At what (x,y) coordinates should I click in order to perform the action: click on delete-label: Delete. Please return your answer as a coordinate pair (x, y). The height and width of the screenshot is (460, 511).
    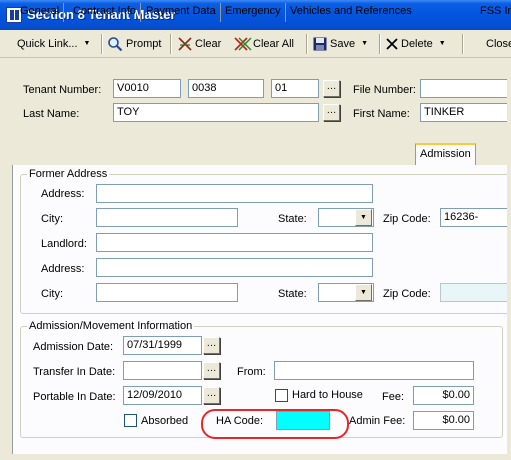
    Looking at the image, I should click on (417, 44).